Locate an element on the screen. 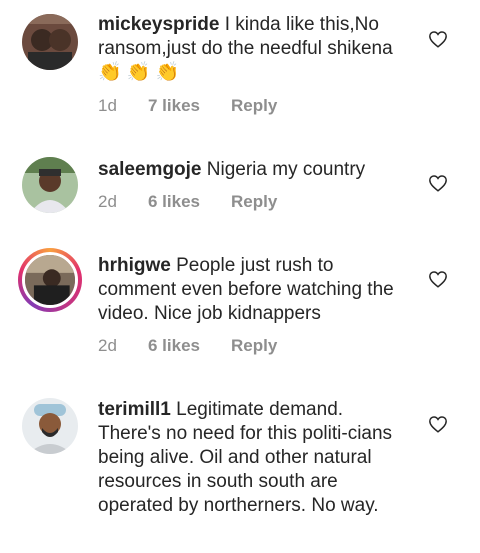  comment-username: hrhigwe is located at coordinates (134, 265).